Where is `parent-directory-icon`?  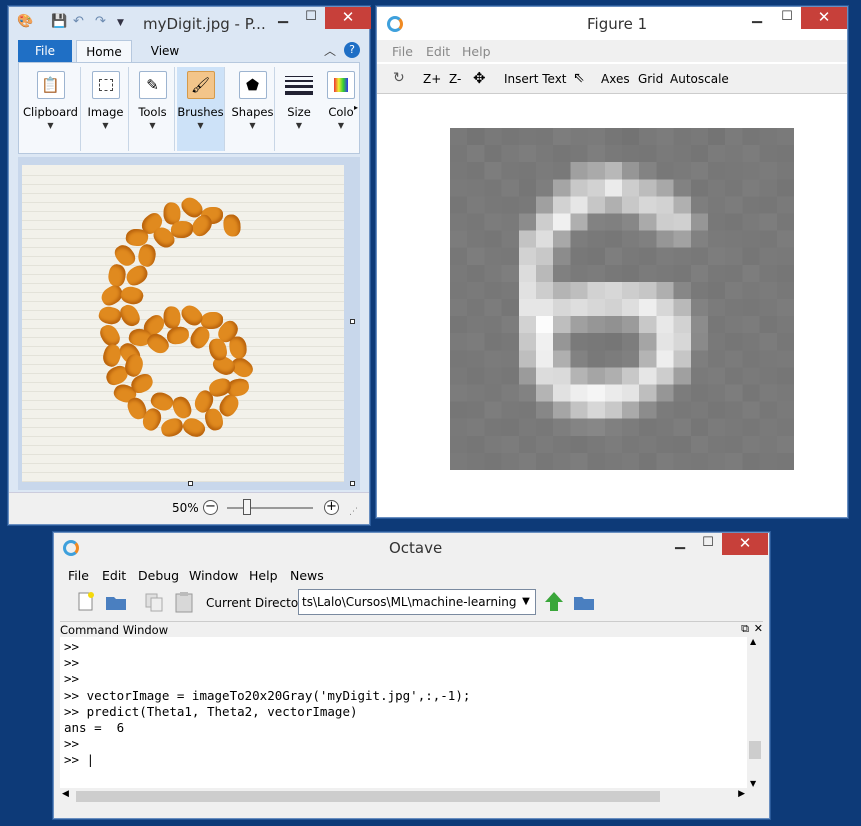
parent-directory-icon is located at coordinates (554, 602).